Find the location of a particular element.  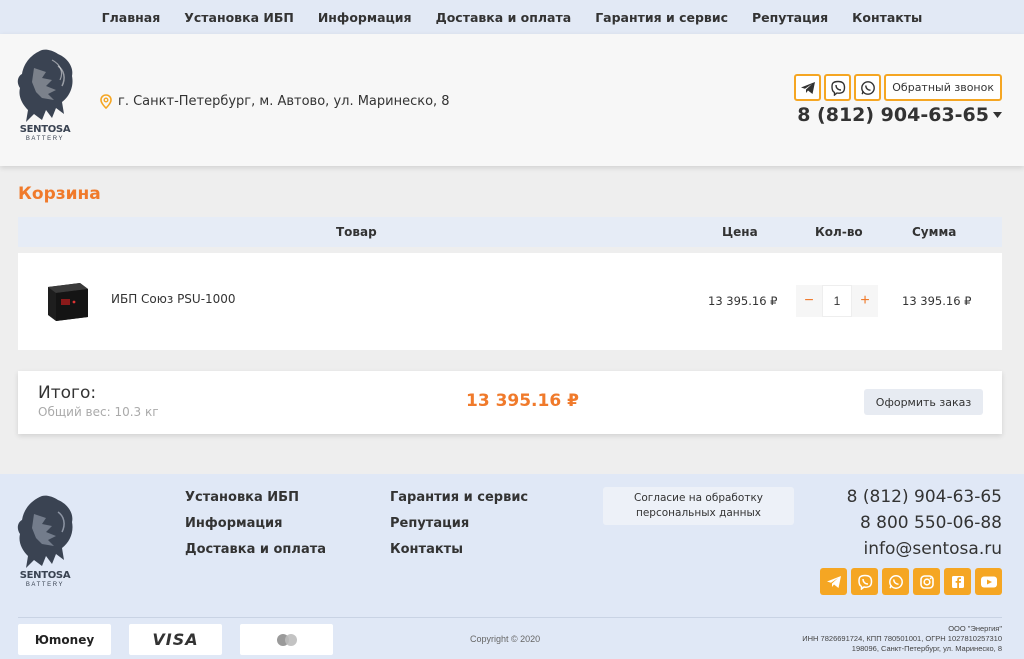

facebook-icon is located at coordinates (957, 581).